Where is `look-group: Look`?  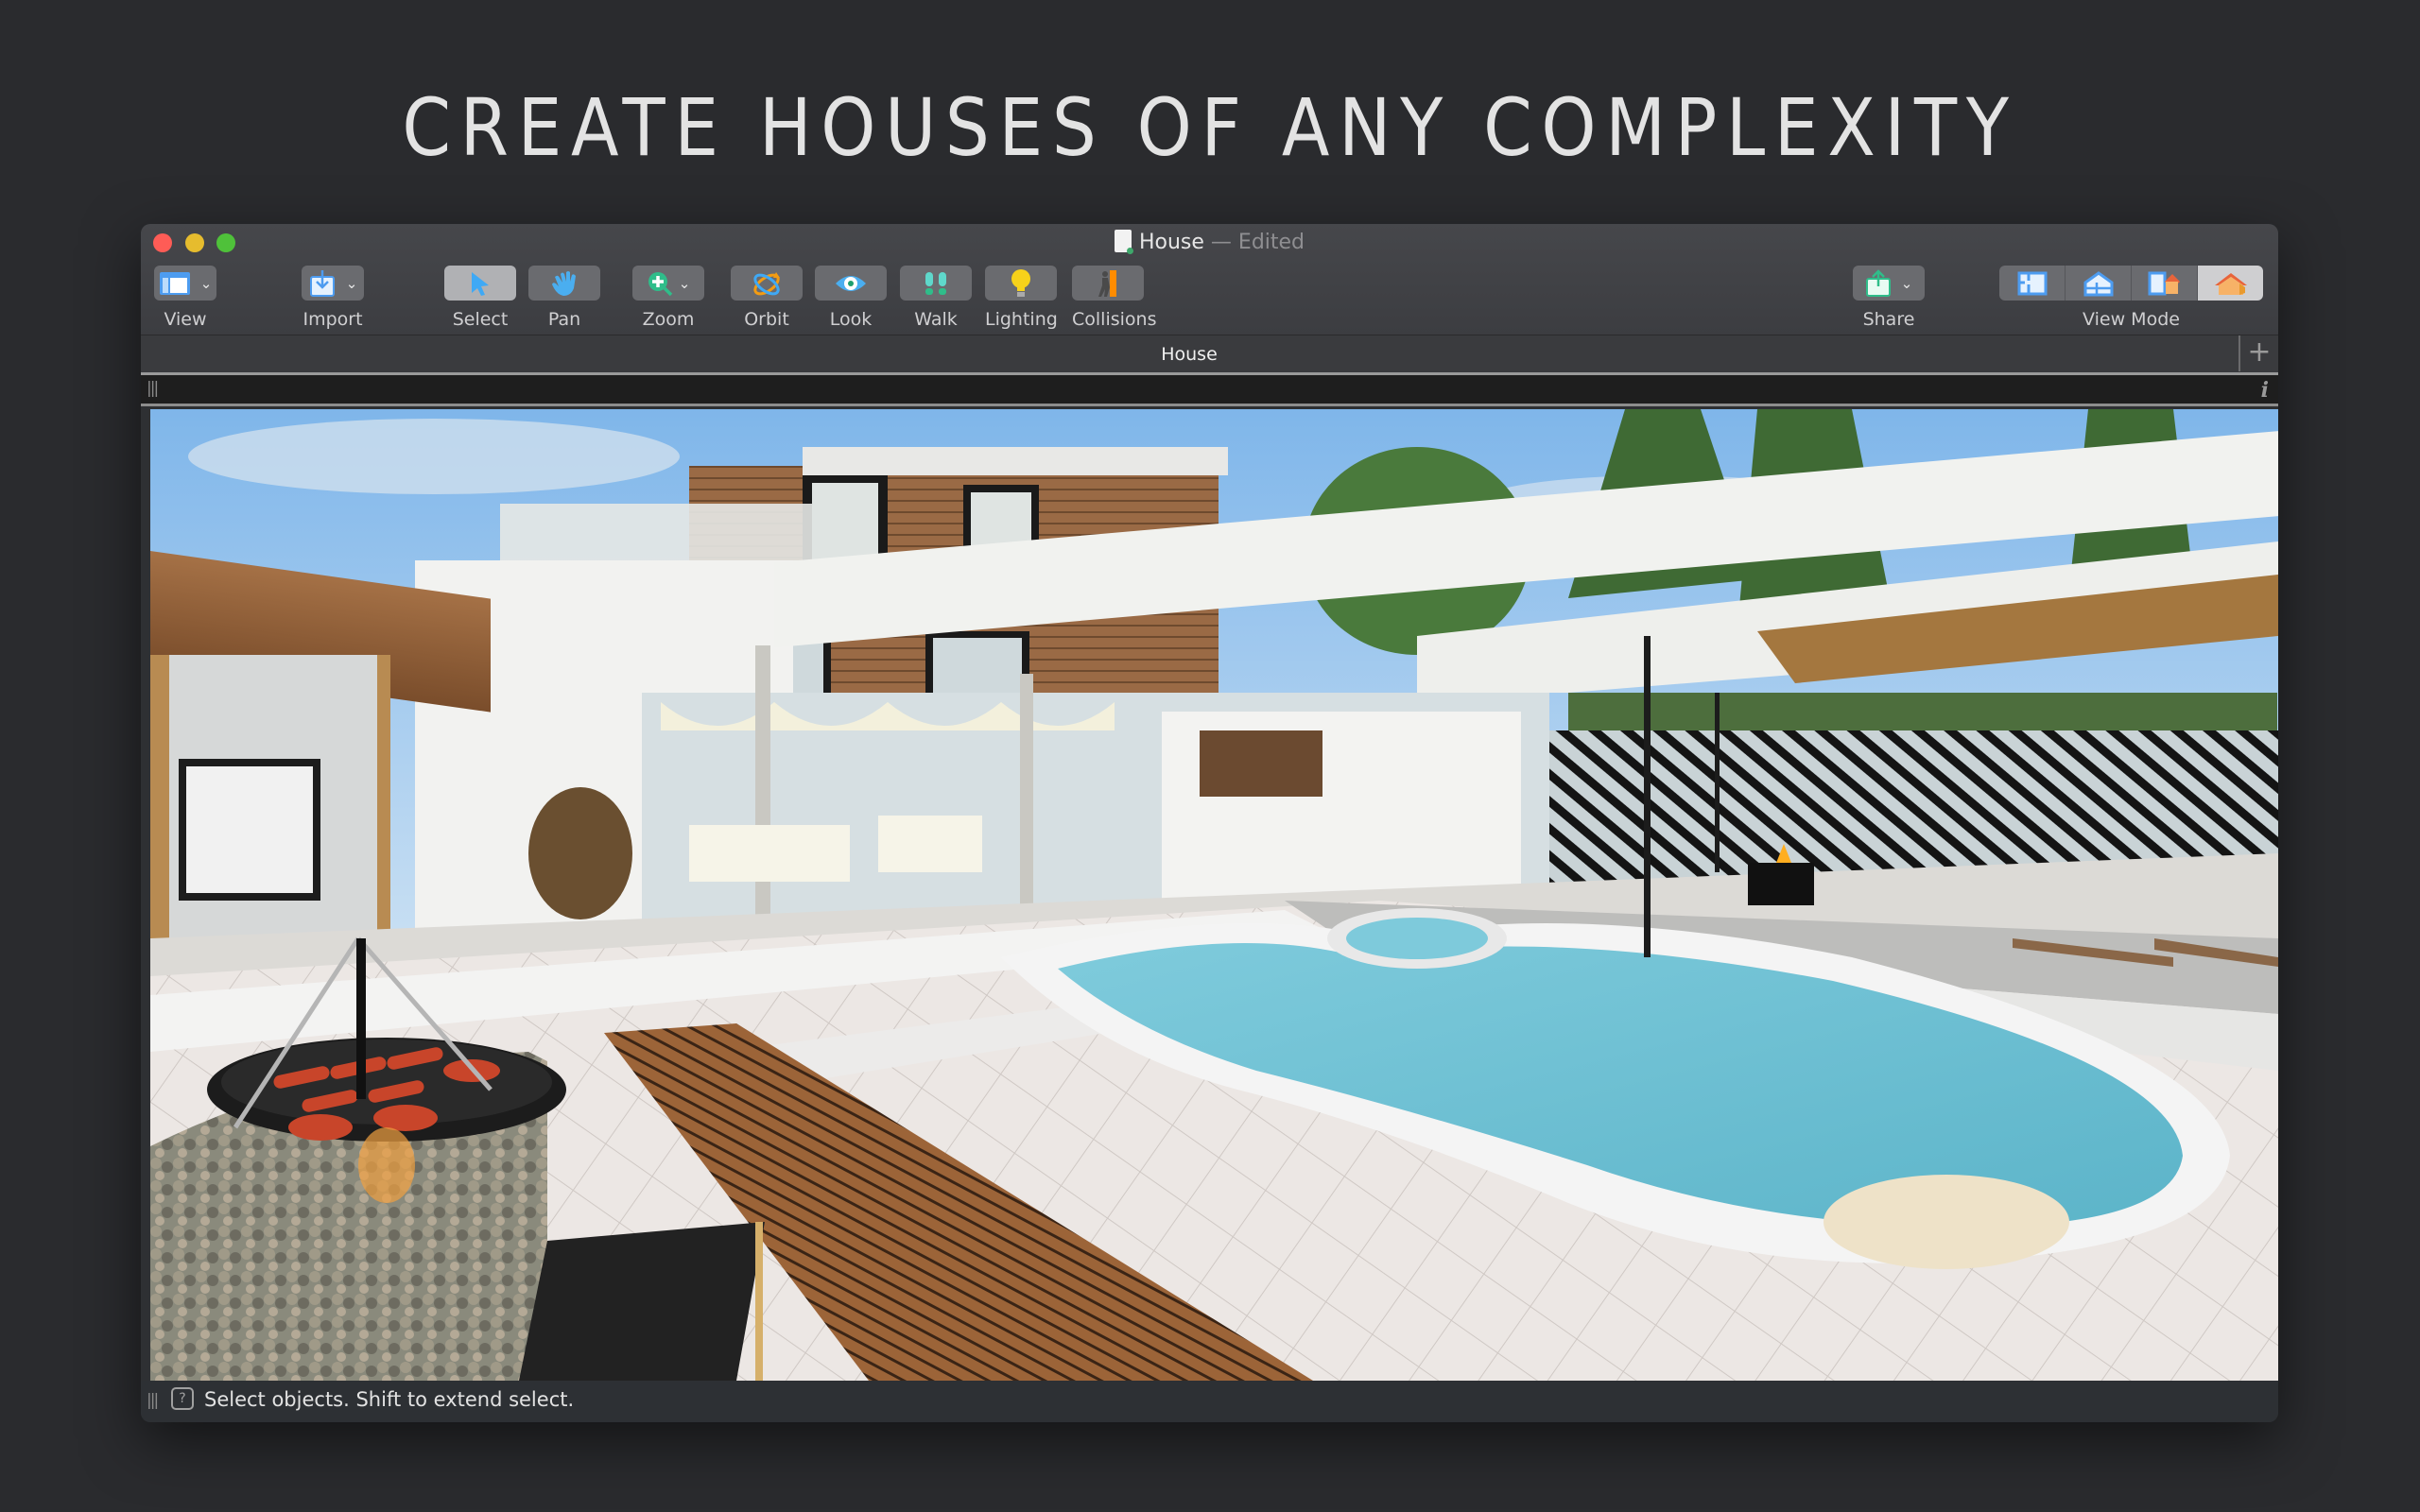
look-group: Look is located at coordinates (851, 298).